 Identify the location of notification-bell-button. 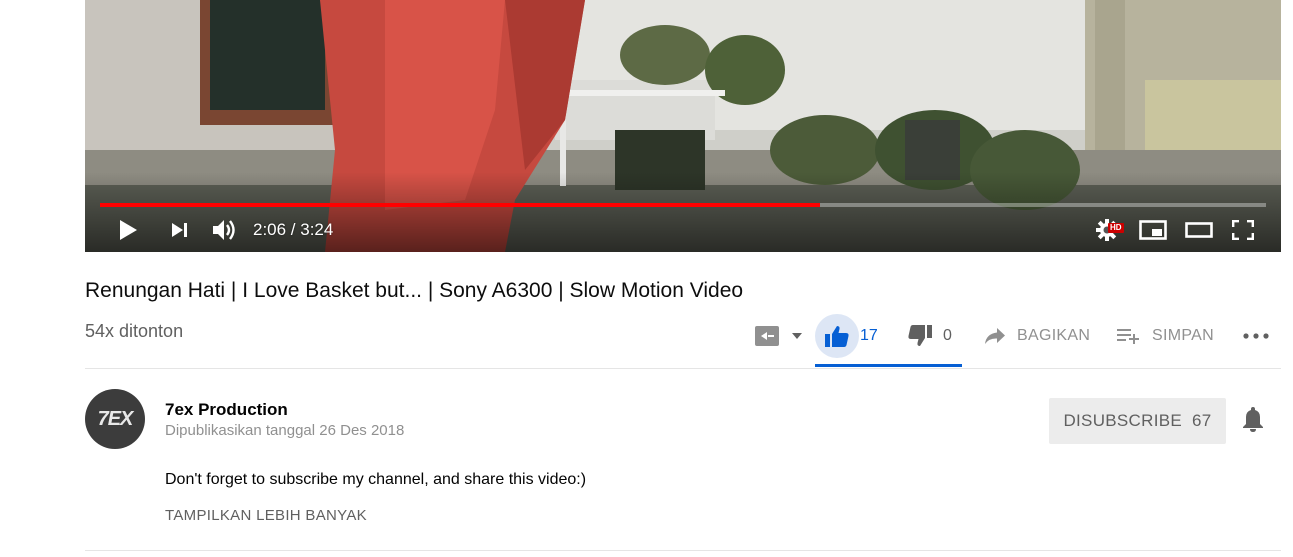
(1253, 421).